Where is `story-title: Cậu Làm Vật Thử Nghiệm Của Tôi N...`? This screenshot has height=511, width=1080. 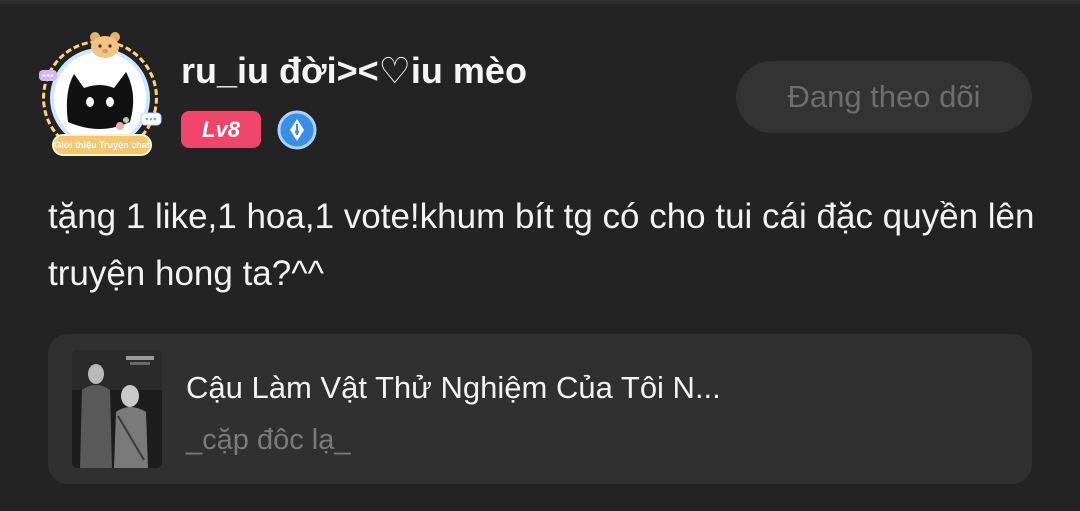 story-title: Cậu Làm Vật Thử Nghiệm Của Tôi N... is located at coordinates (453, 387).